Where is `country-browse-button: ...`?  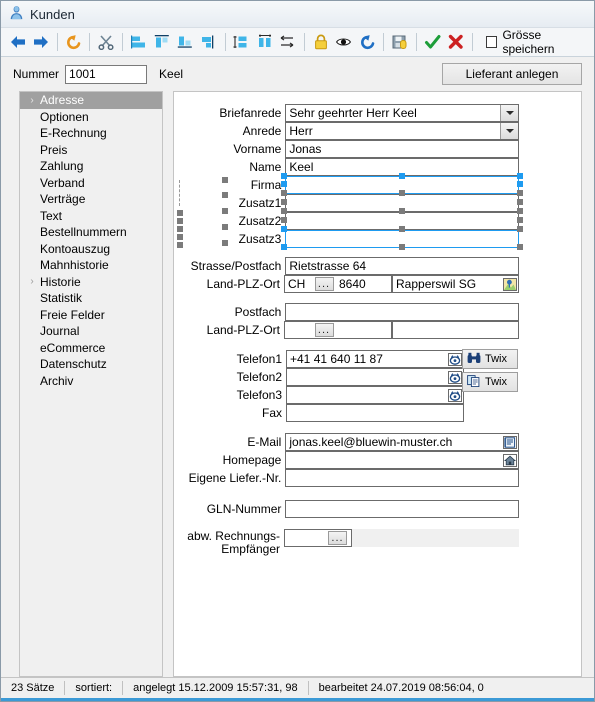 country-browse-button: ... is located at coordinates (324, 284).